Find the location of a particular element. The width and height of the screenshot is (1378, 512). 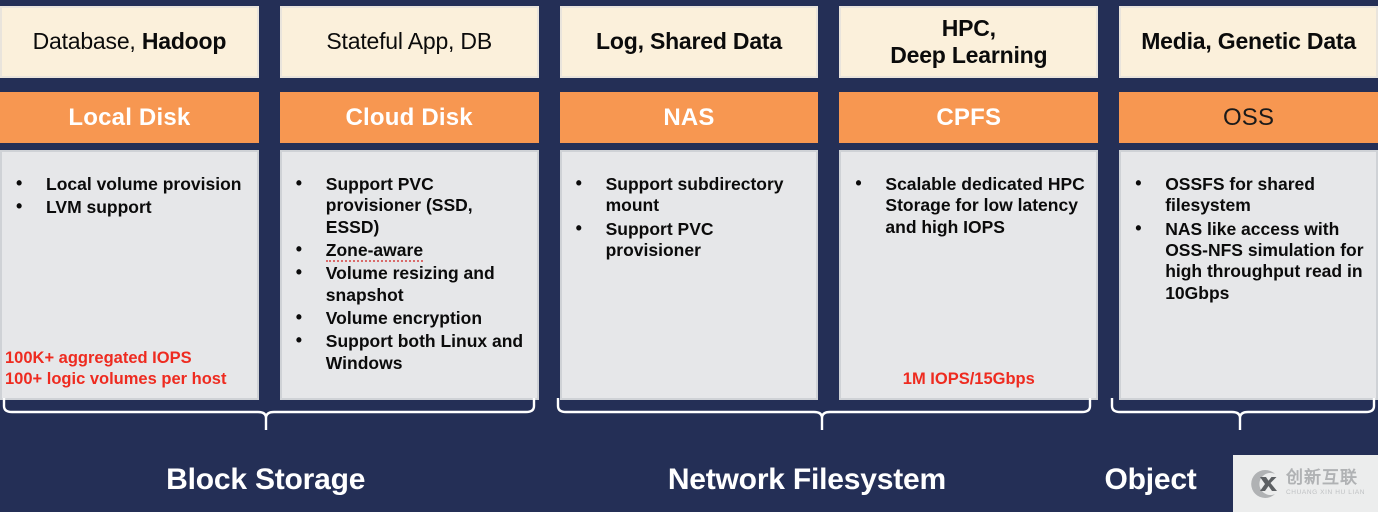

usecase-text-bold: Log, Shared Data is located at coordinates (689, 41).